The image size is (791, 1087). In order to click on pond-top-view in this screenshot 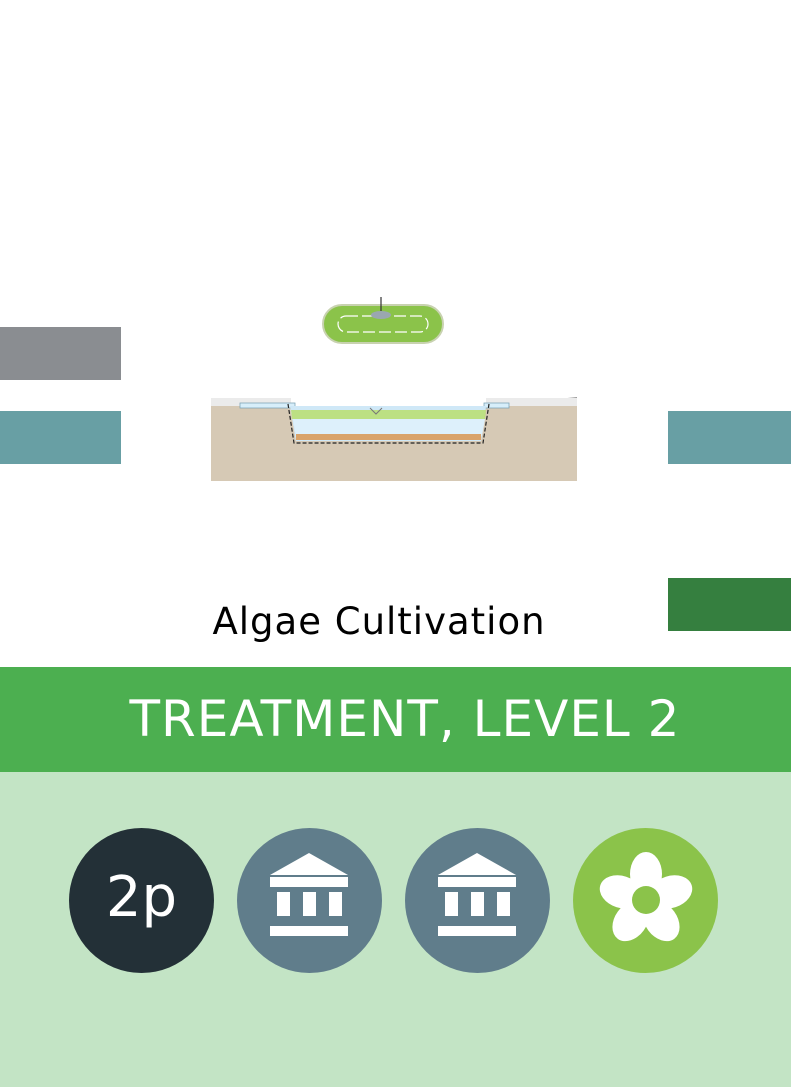, I will do `click(383, 320)`.